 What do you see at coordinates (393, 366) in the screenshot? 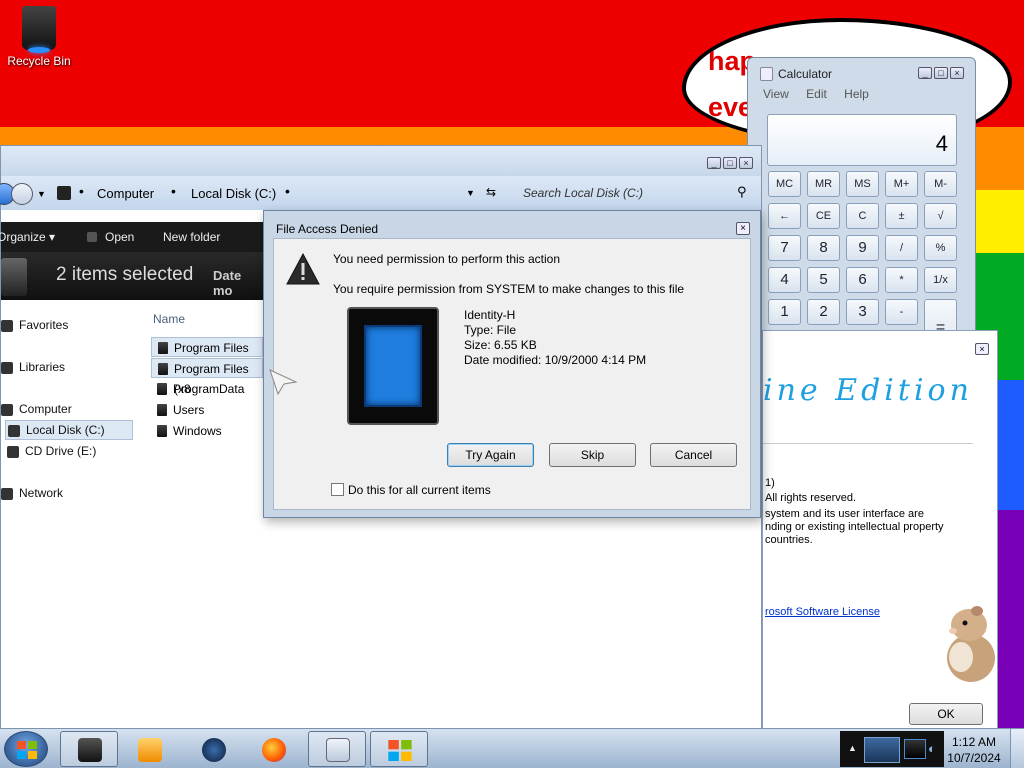
I see `file-thumbnail-icon` at bounding box center [393, 366].